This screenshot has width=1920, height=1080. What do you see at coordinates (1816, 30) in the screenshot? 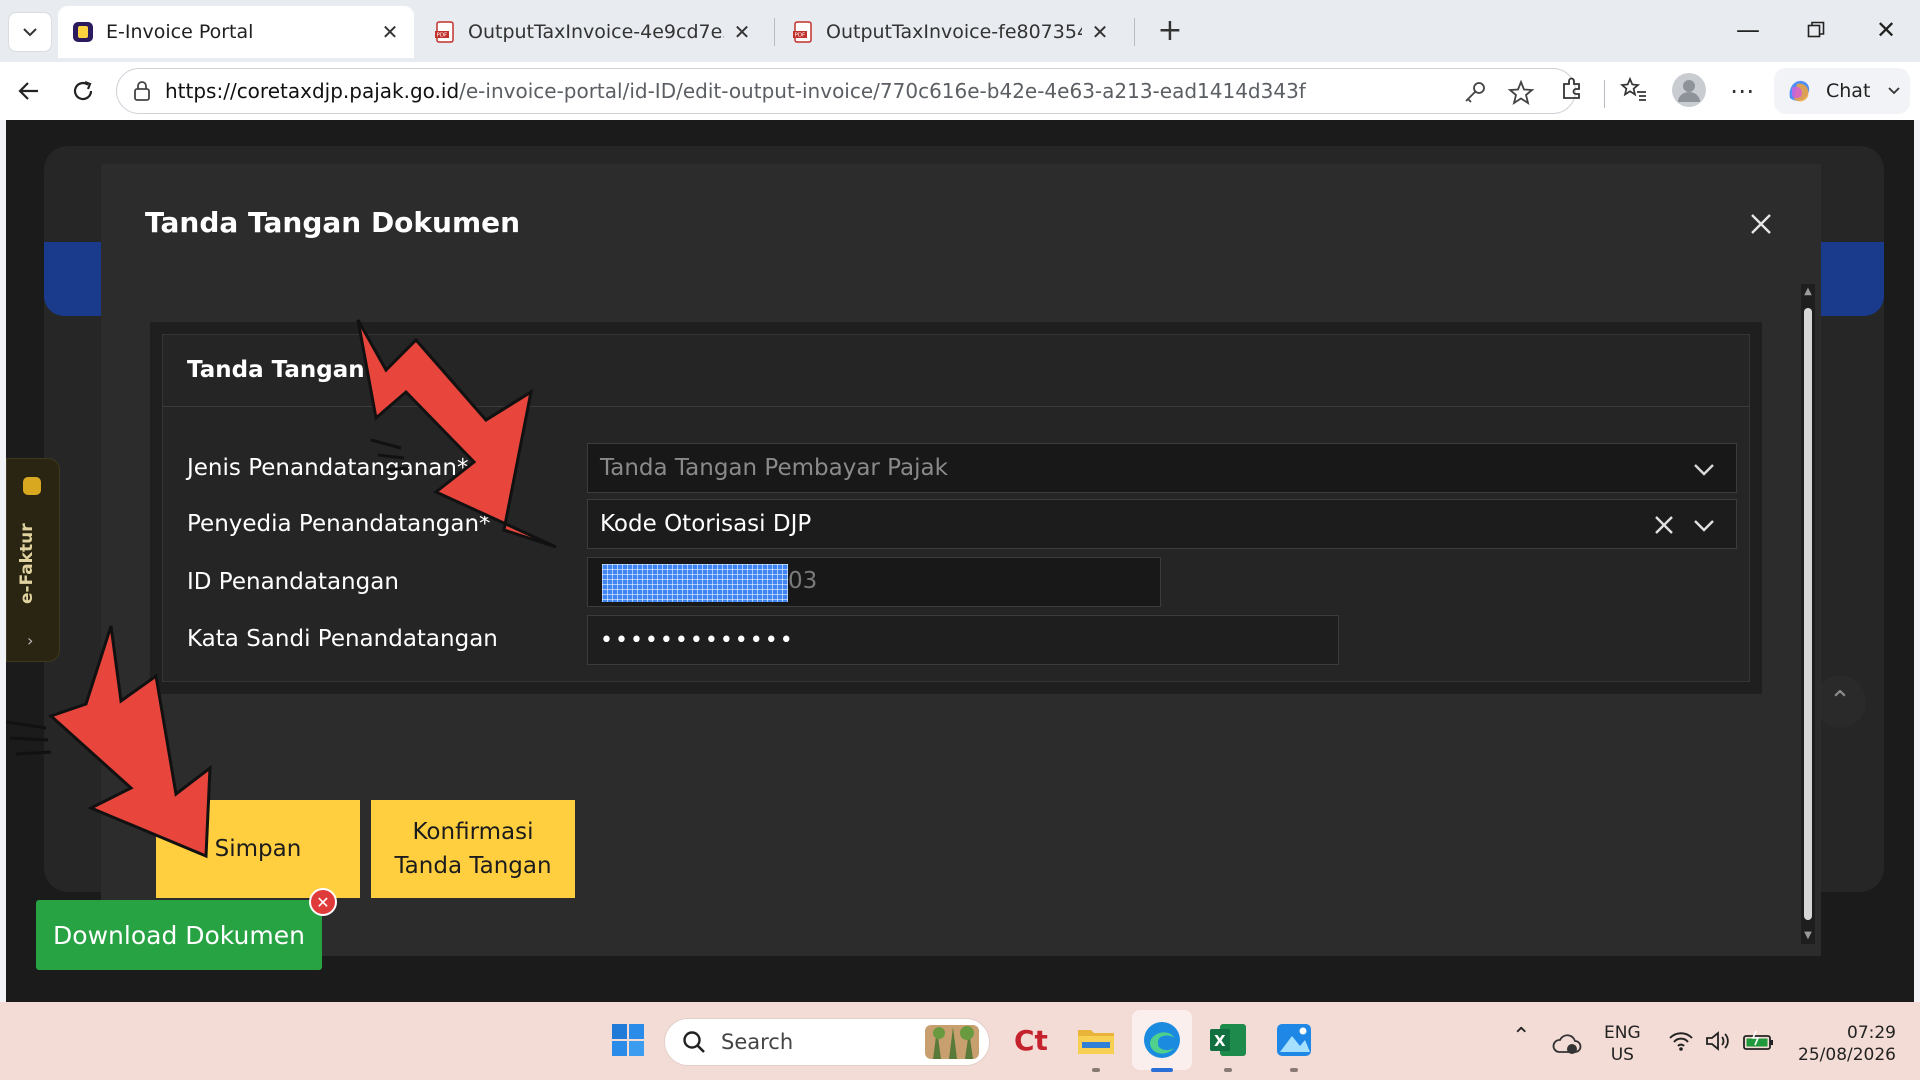
I see `restore-button` at bounding box center [1816, 30].